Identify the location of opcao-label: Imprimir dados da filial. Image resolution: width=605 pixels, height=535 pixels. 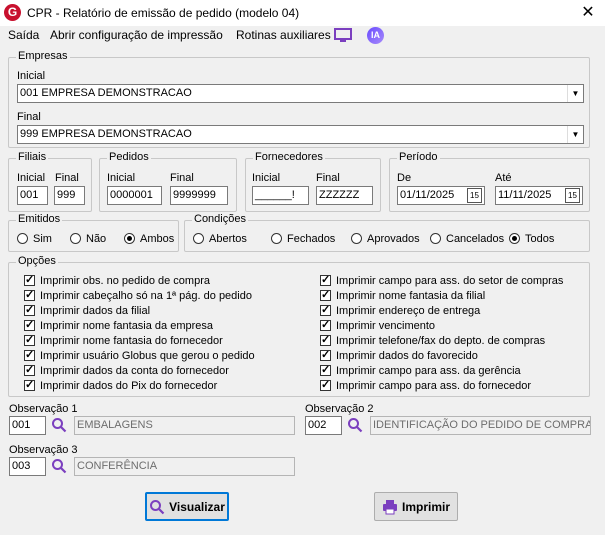
(95, 311).